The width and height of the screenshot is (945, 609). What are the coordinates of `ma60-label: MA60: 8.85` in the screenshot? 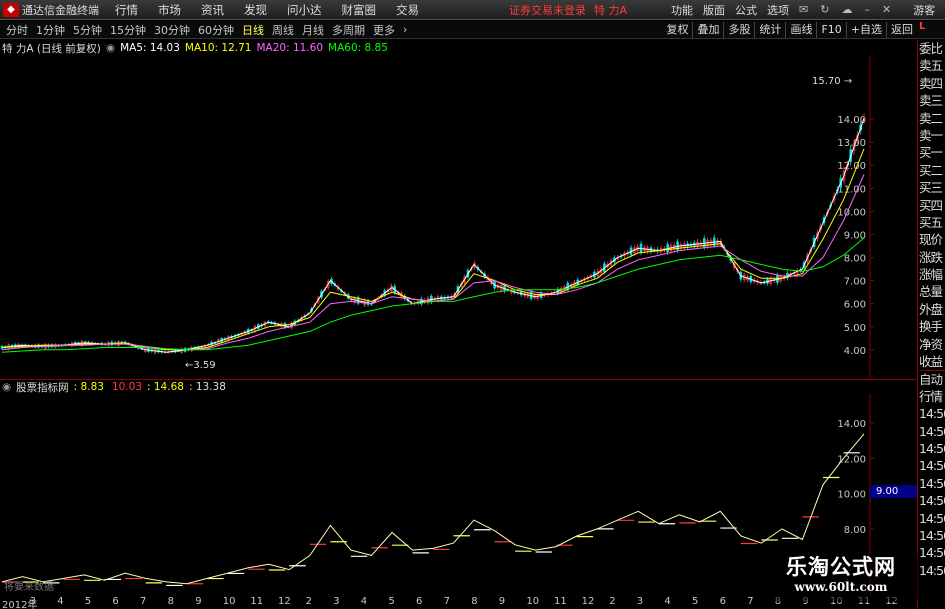 It's located at (358, 48).